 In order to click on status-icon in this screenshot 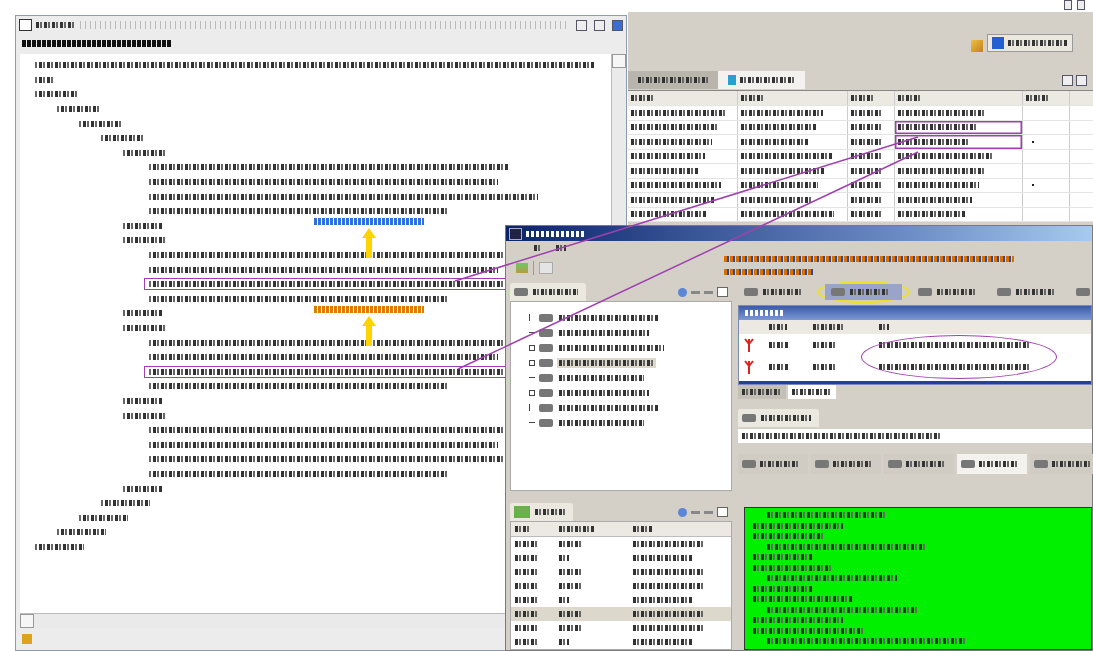, I will do `click(27, 639)`.